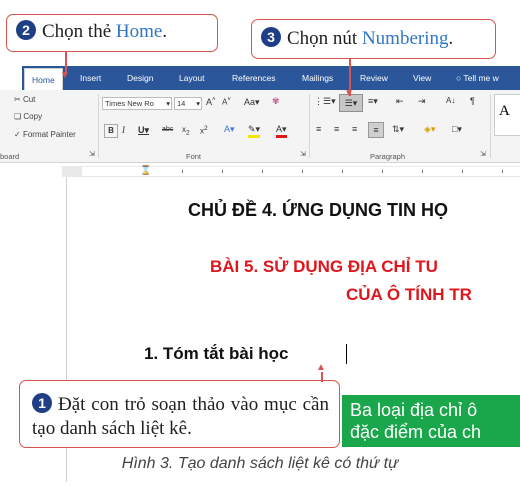  I want to click on tab-references: References, so click(253, 78).